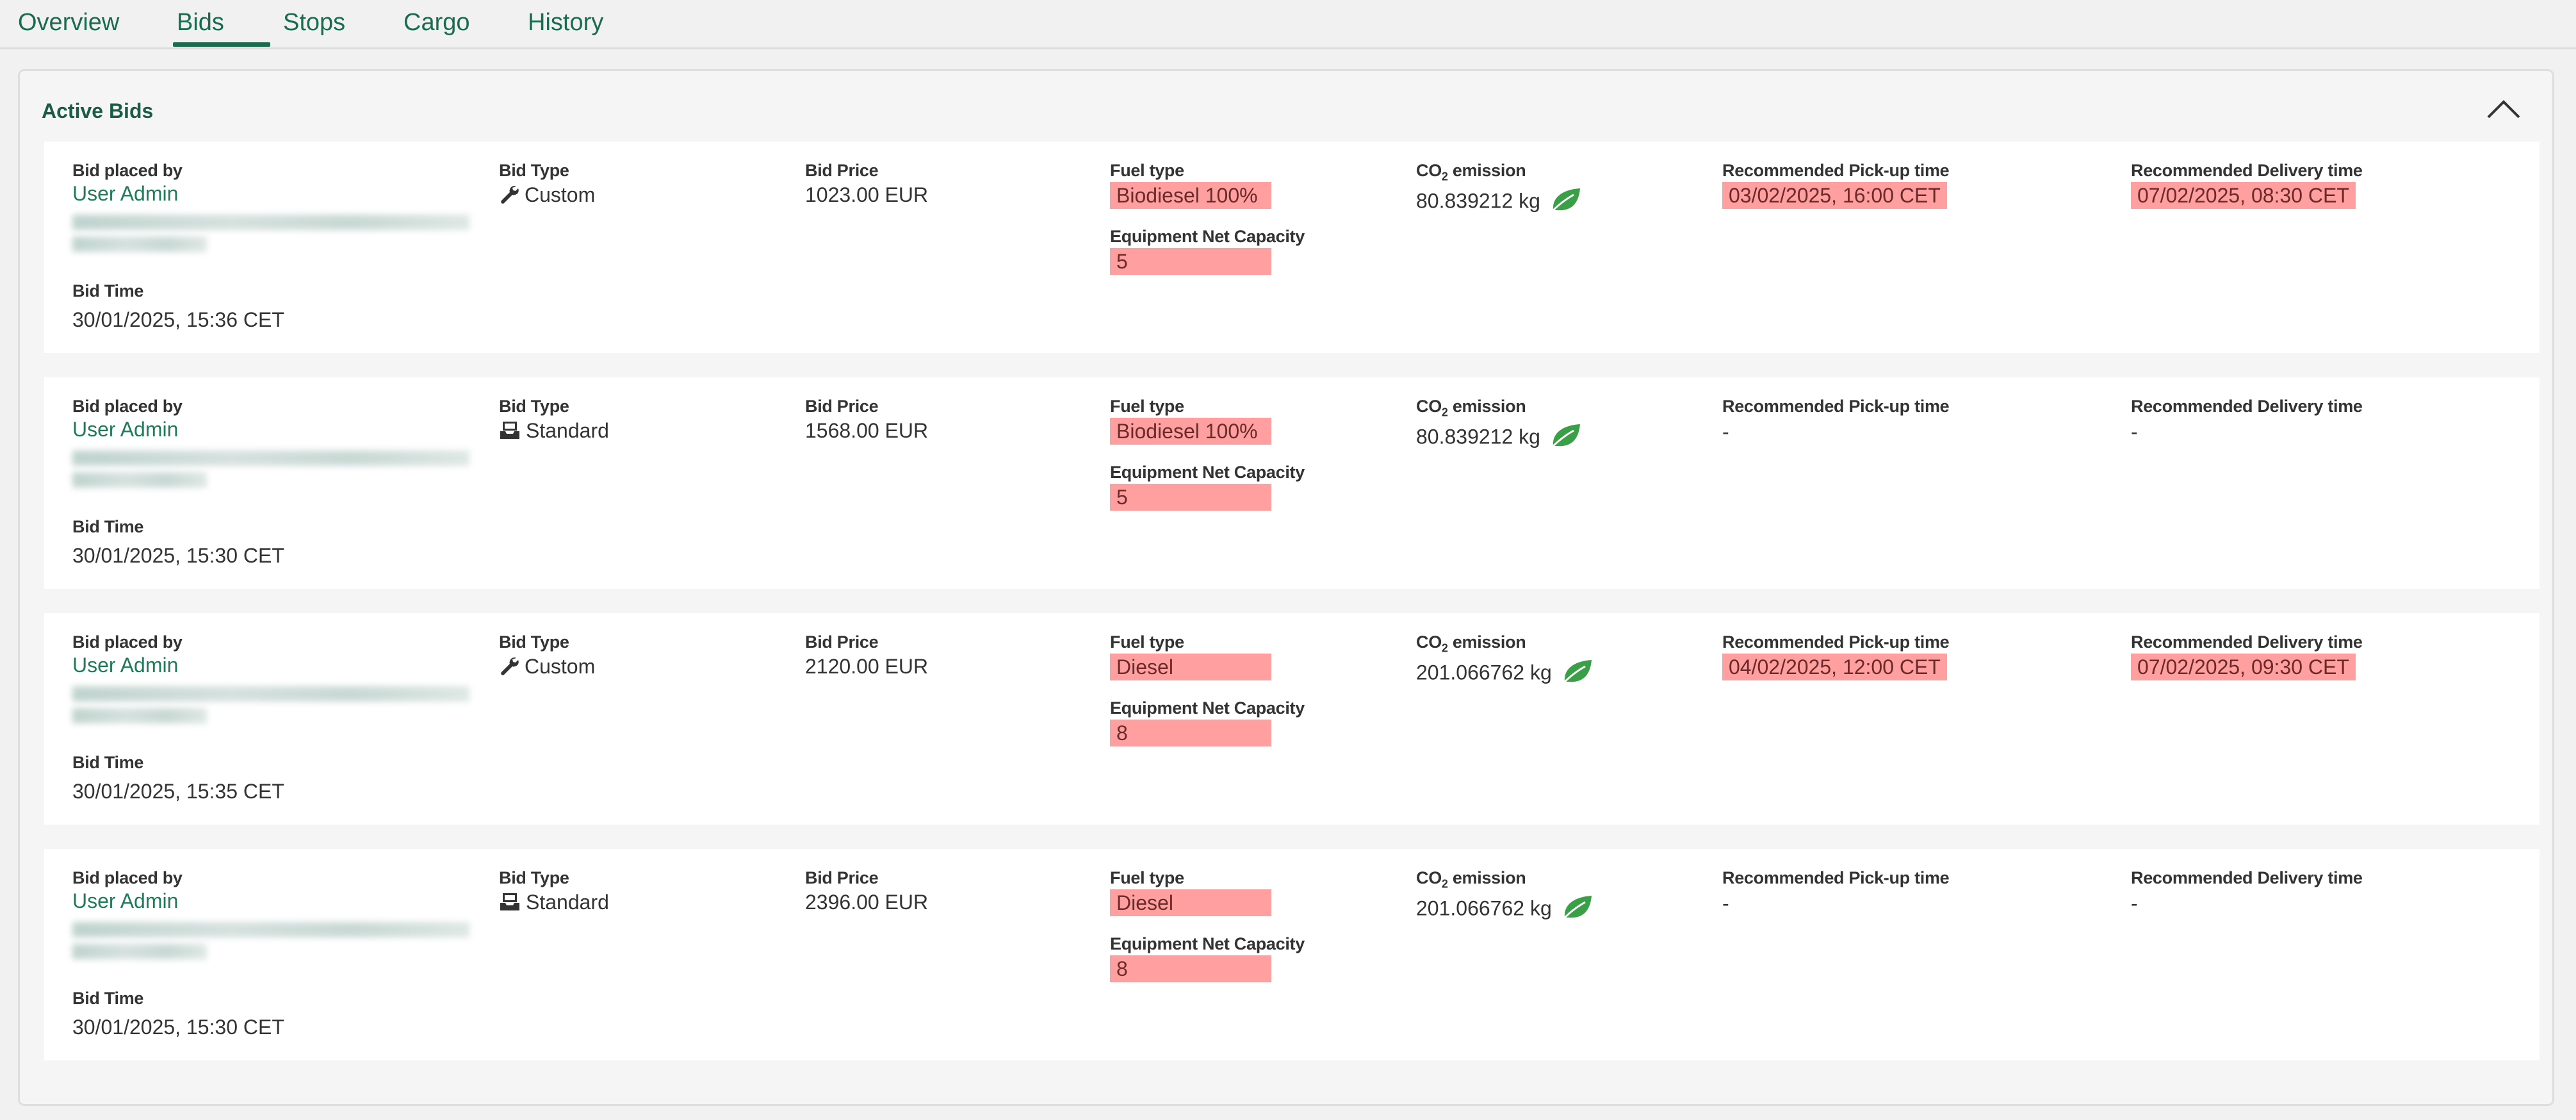 This screenshot has height=1120, width=2576. What do you see at coordinates (314, 23) in the screenshot?
I see `tab-stops: Stops` at bounding box center [314, 23].